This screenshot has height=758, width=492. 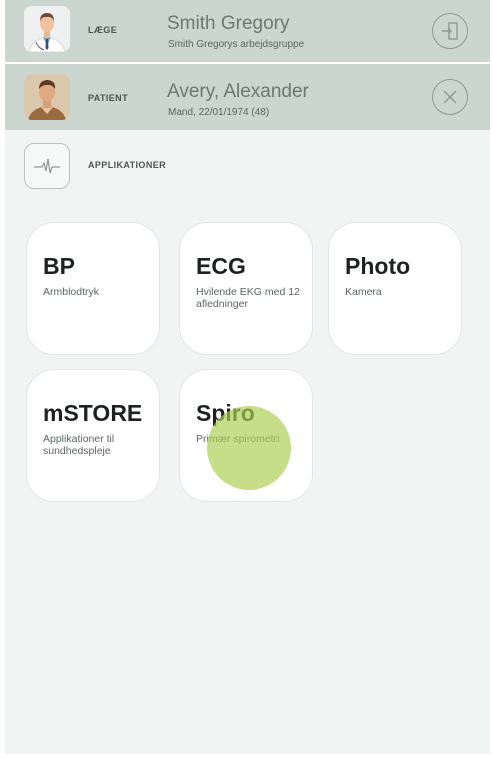 I want to click on close-icon, so click(x=450, y=97).